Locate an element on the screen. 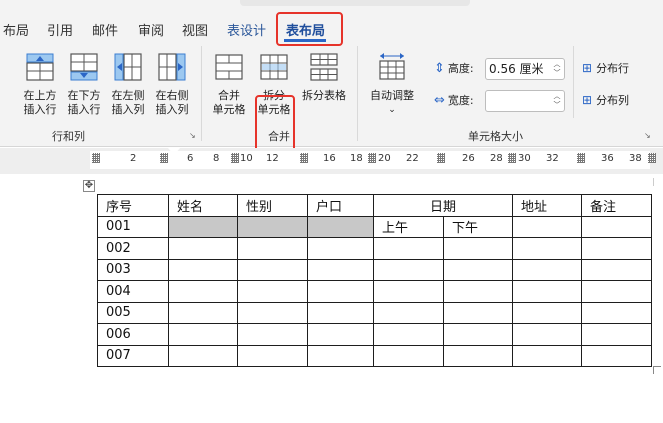  cell-gender-selected is located at coordinates (272, 226).